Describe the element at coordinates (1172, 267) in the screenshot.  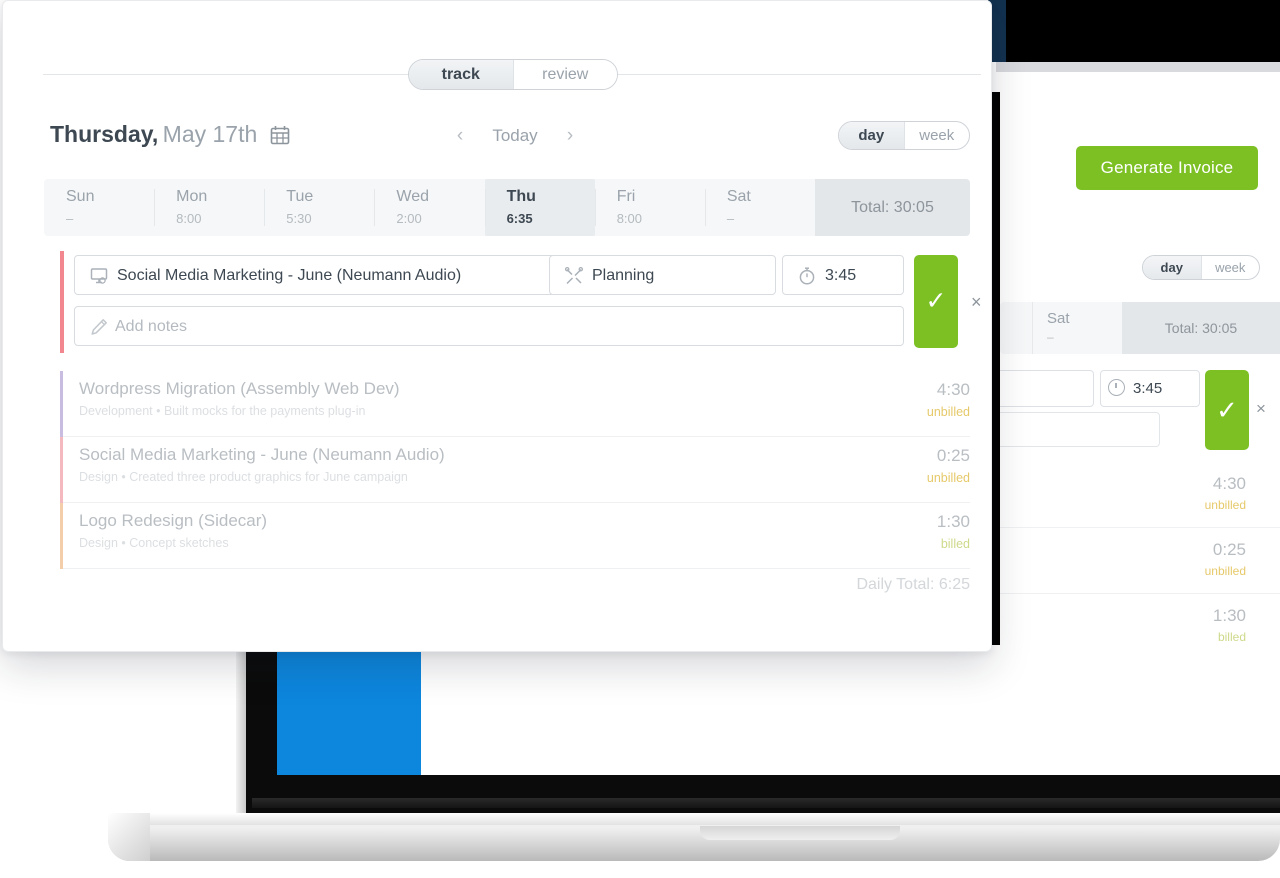
I see `background-toggle-day: day` at that location.